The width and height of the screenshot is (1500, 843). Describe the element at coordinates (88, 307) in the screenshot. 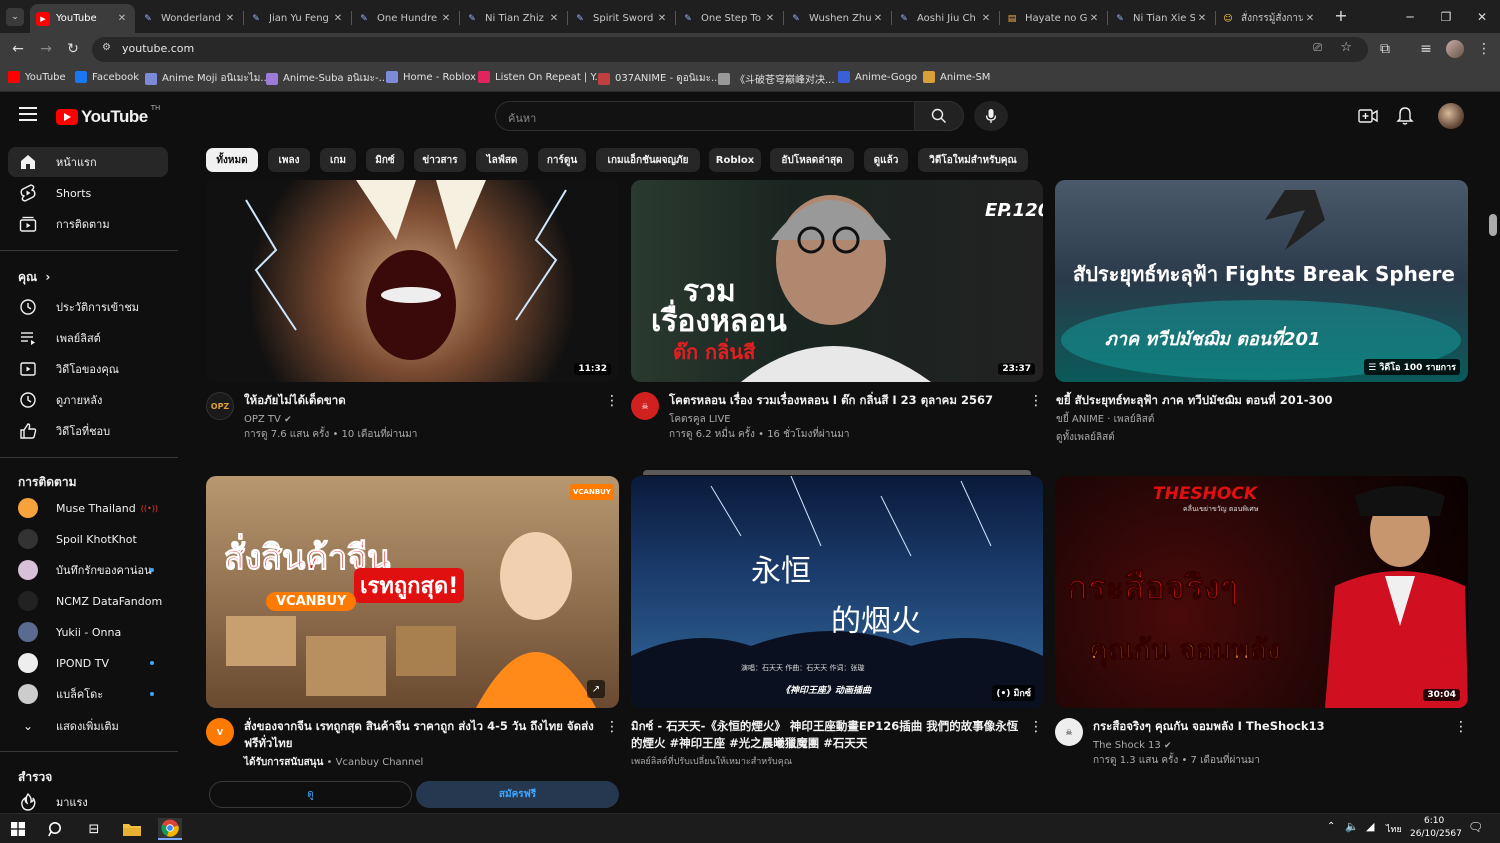

I see `sidebar-item: ประวัติการเข้าชม` at that location.